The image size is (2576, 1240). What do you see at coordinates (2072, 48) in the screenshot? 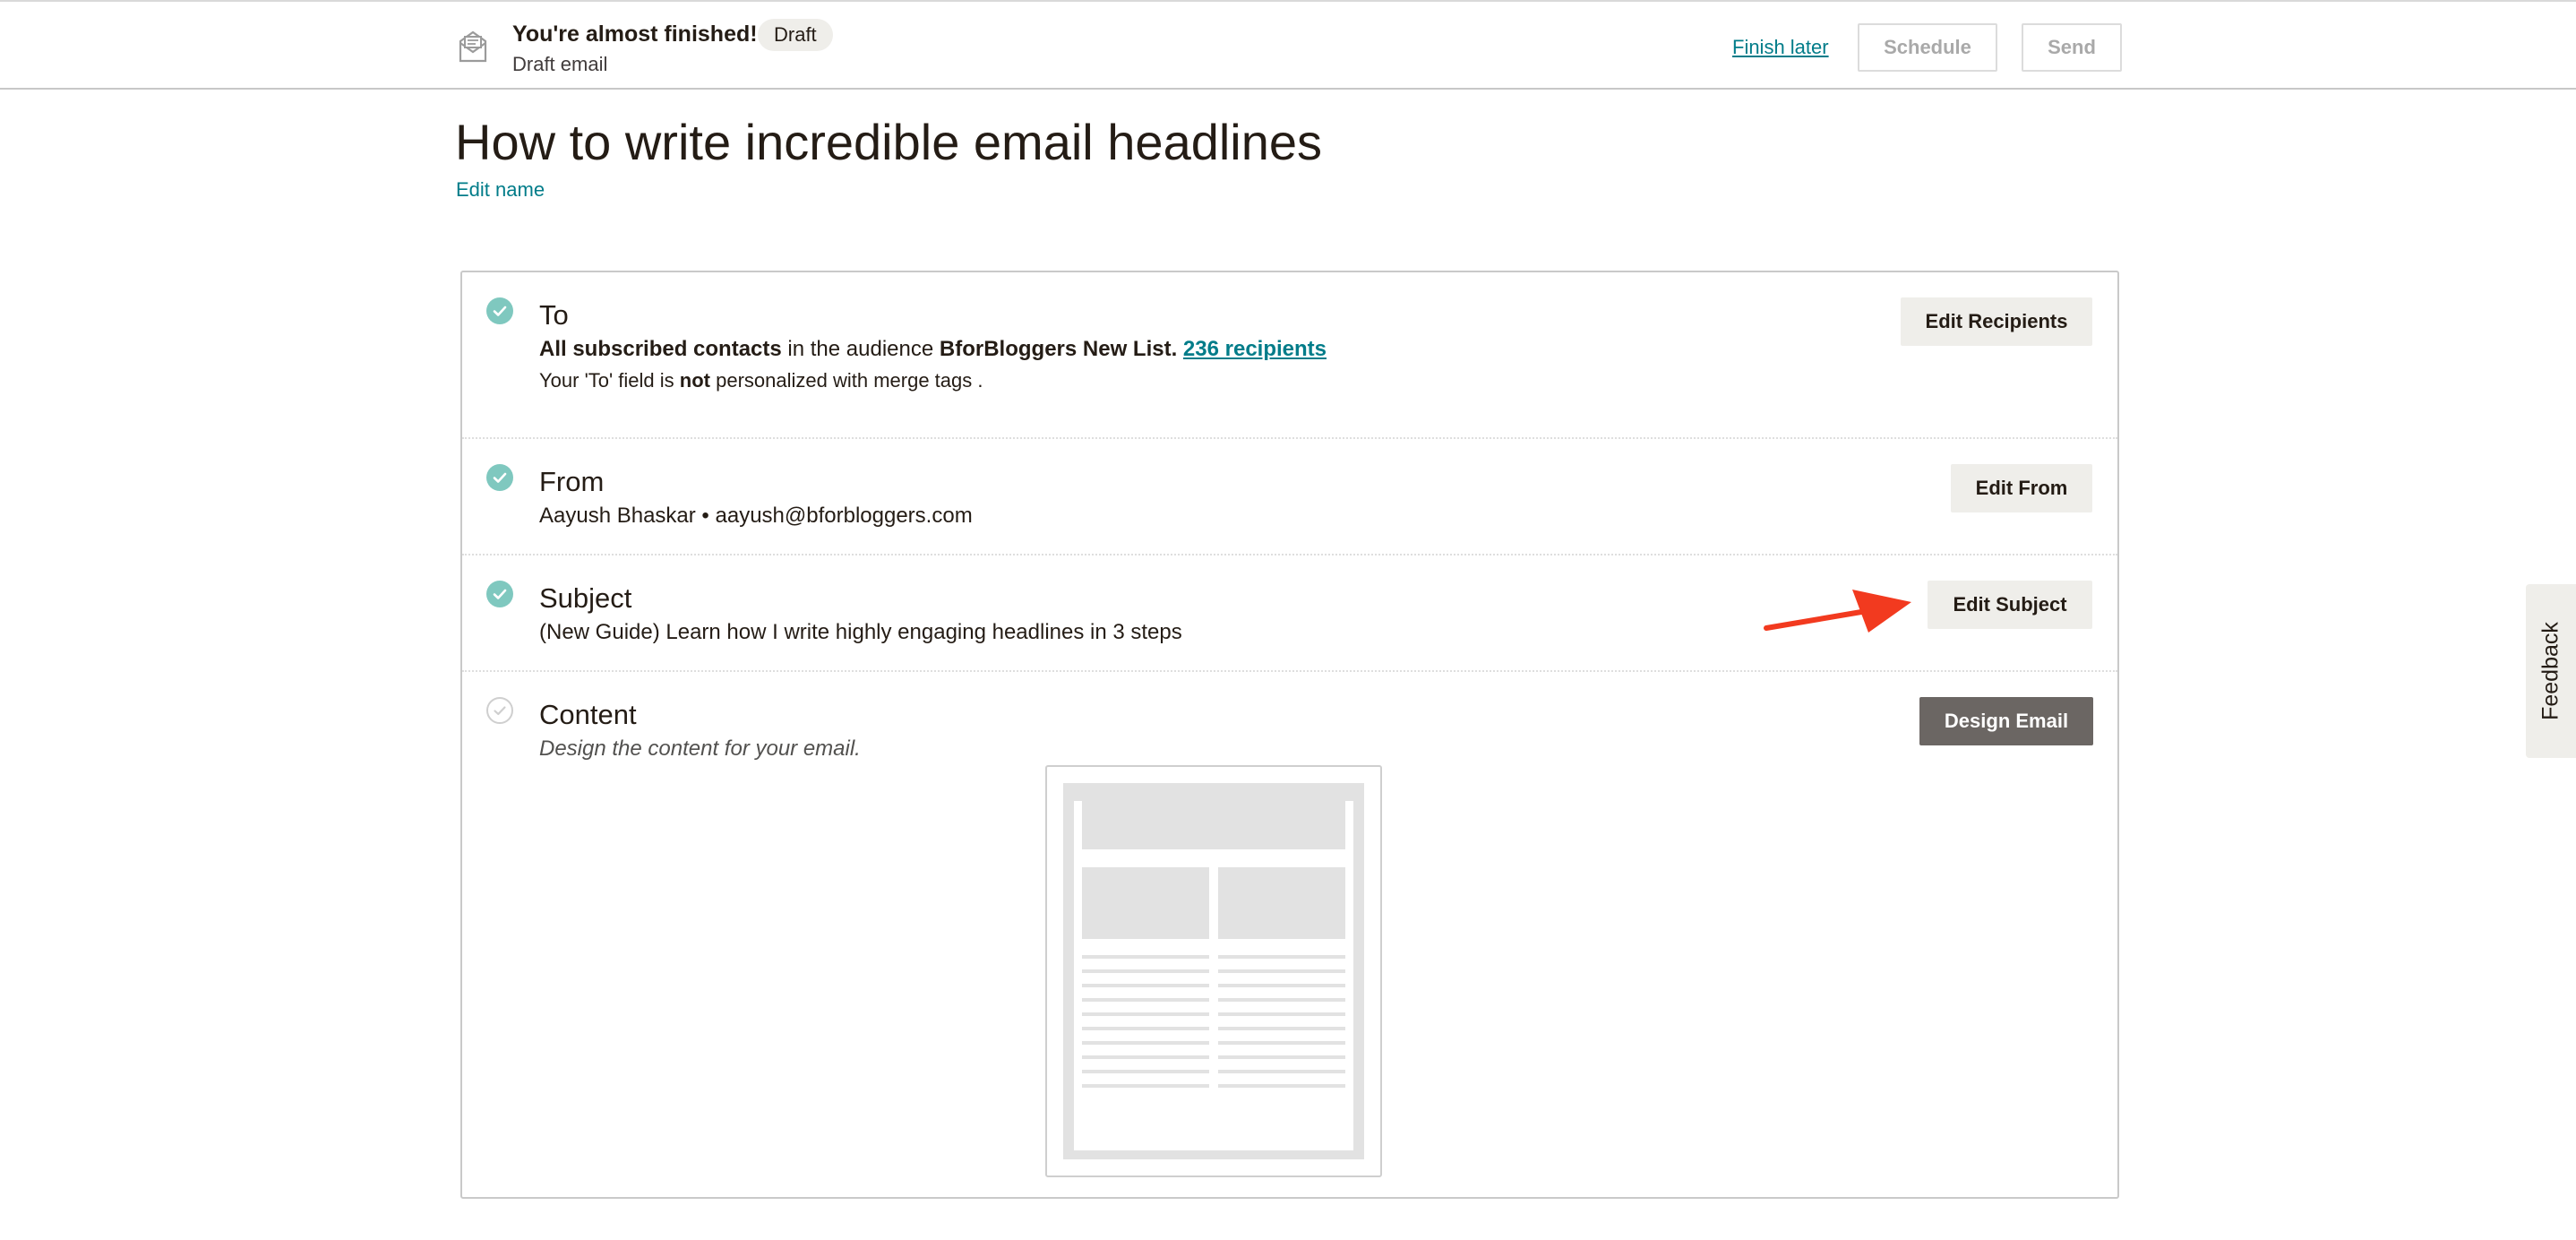
I see `send-button: Send` at bounding box center [2072, 48].